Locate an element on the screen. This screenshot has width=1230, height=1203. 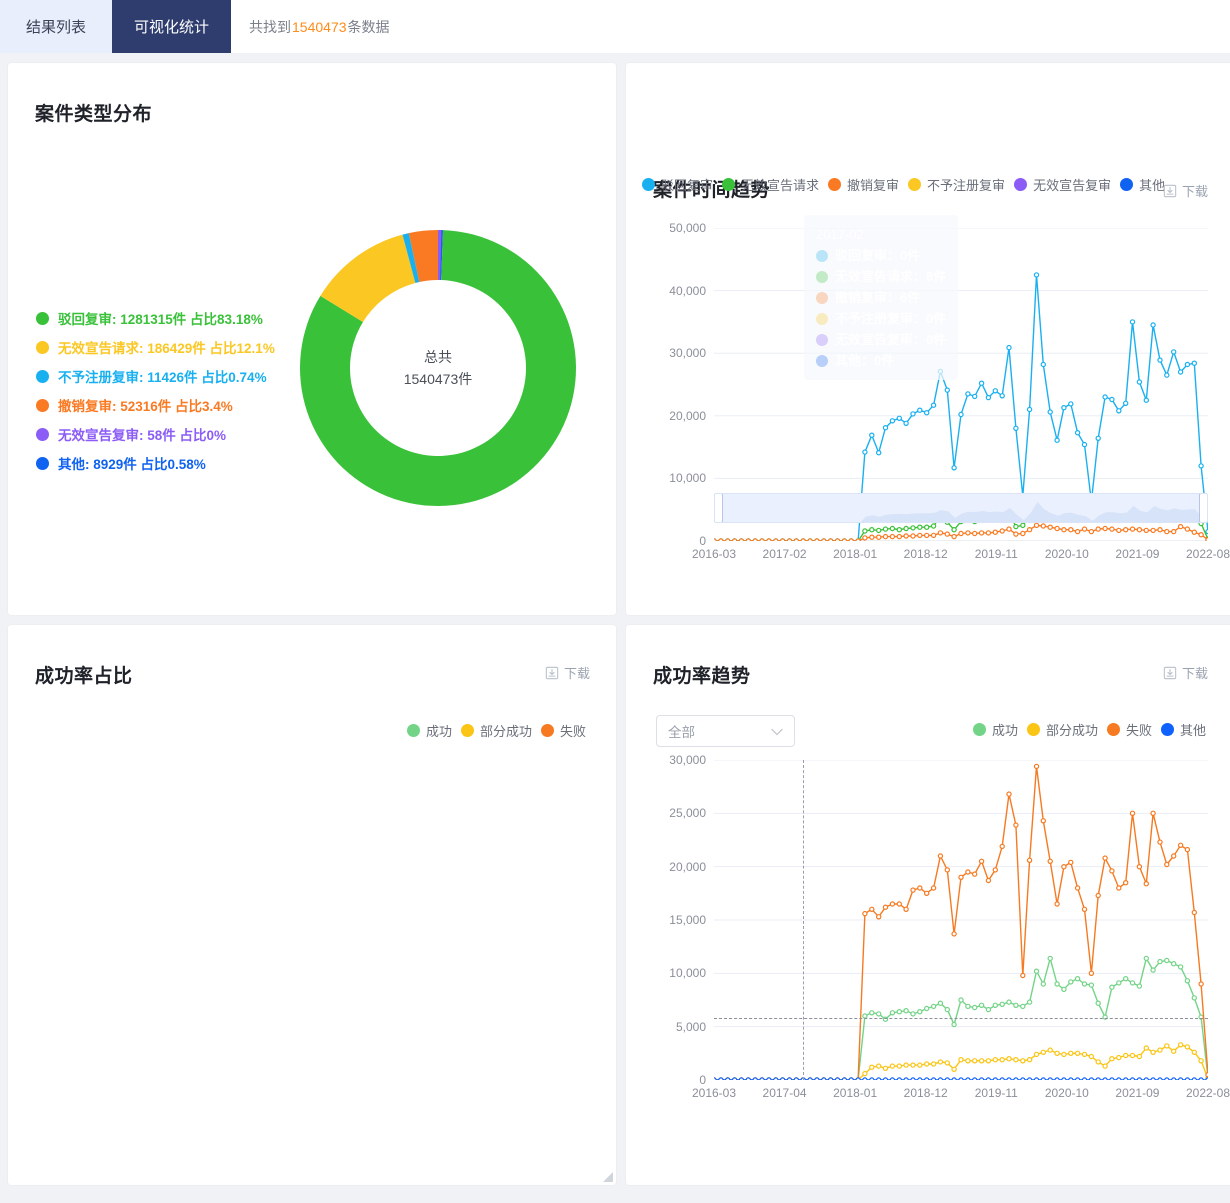
pie-legend-label: 不予注册复审: 11426件 占比0.74% is located at coordinates (162, 377).